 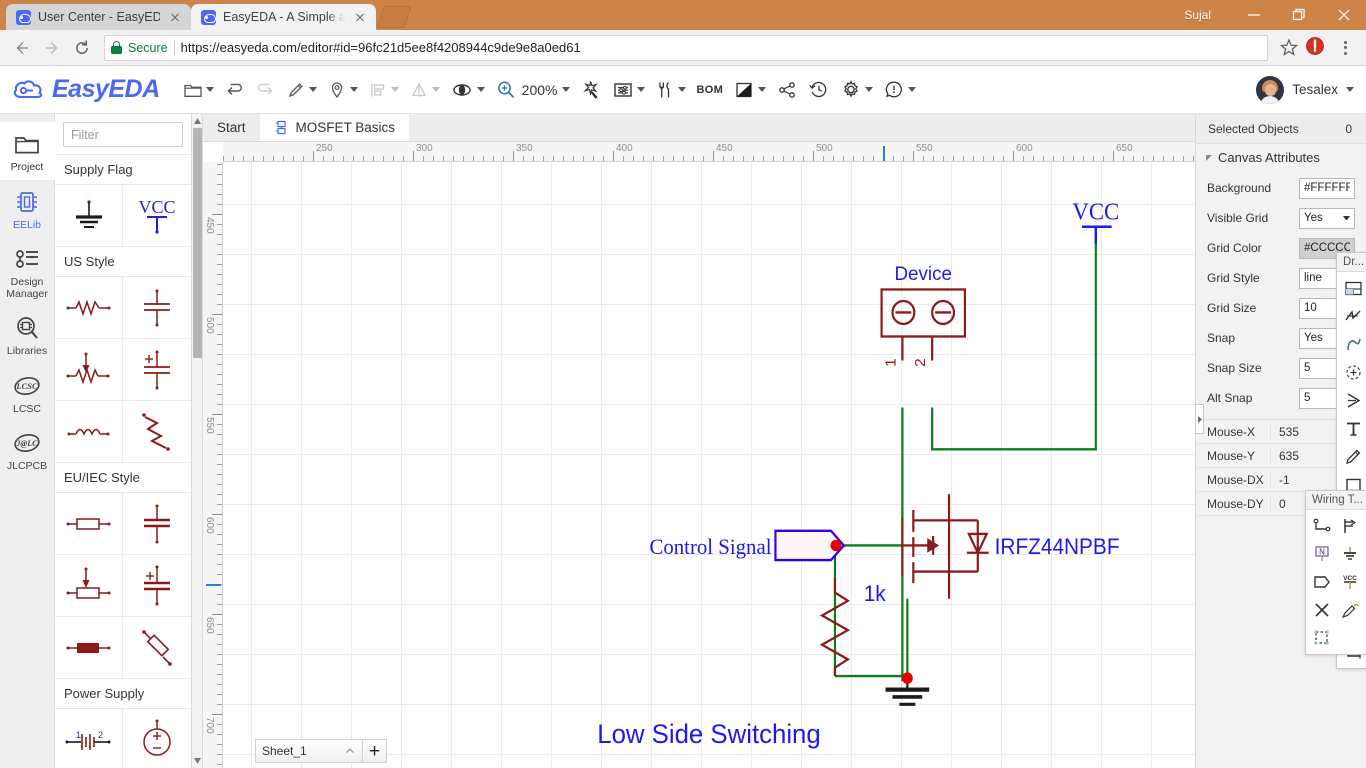 I want to click on collapse-right-panel-button, so click(x=1199, y=419).